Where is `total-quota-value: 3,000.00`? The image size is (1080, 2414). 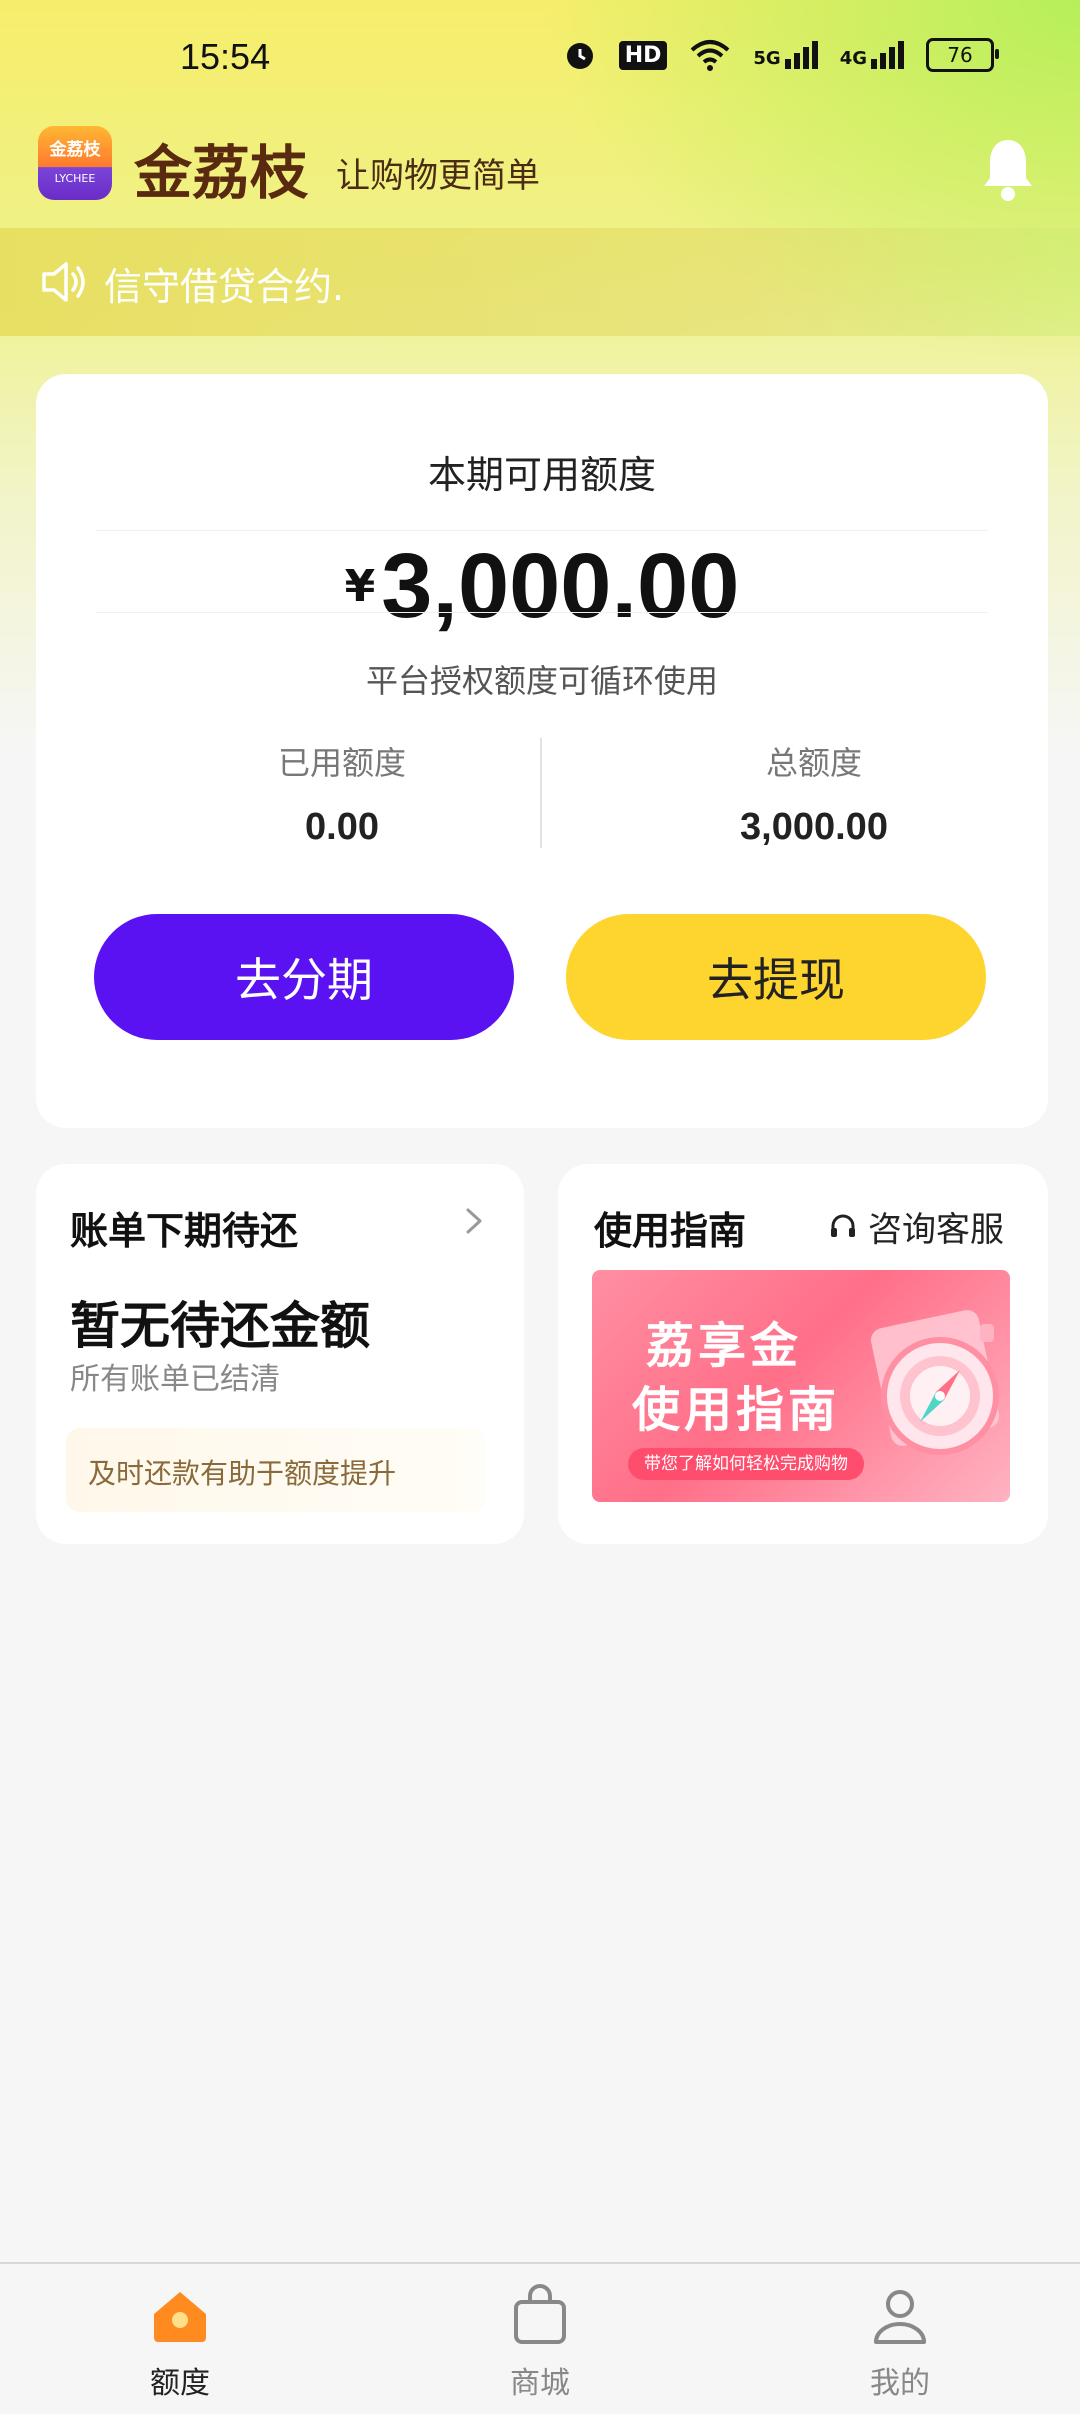 total-quota-value: 3,000.00 is located at coordinates (814, 827).